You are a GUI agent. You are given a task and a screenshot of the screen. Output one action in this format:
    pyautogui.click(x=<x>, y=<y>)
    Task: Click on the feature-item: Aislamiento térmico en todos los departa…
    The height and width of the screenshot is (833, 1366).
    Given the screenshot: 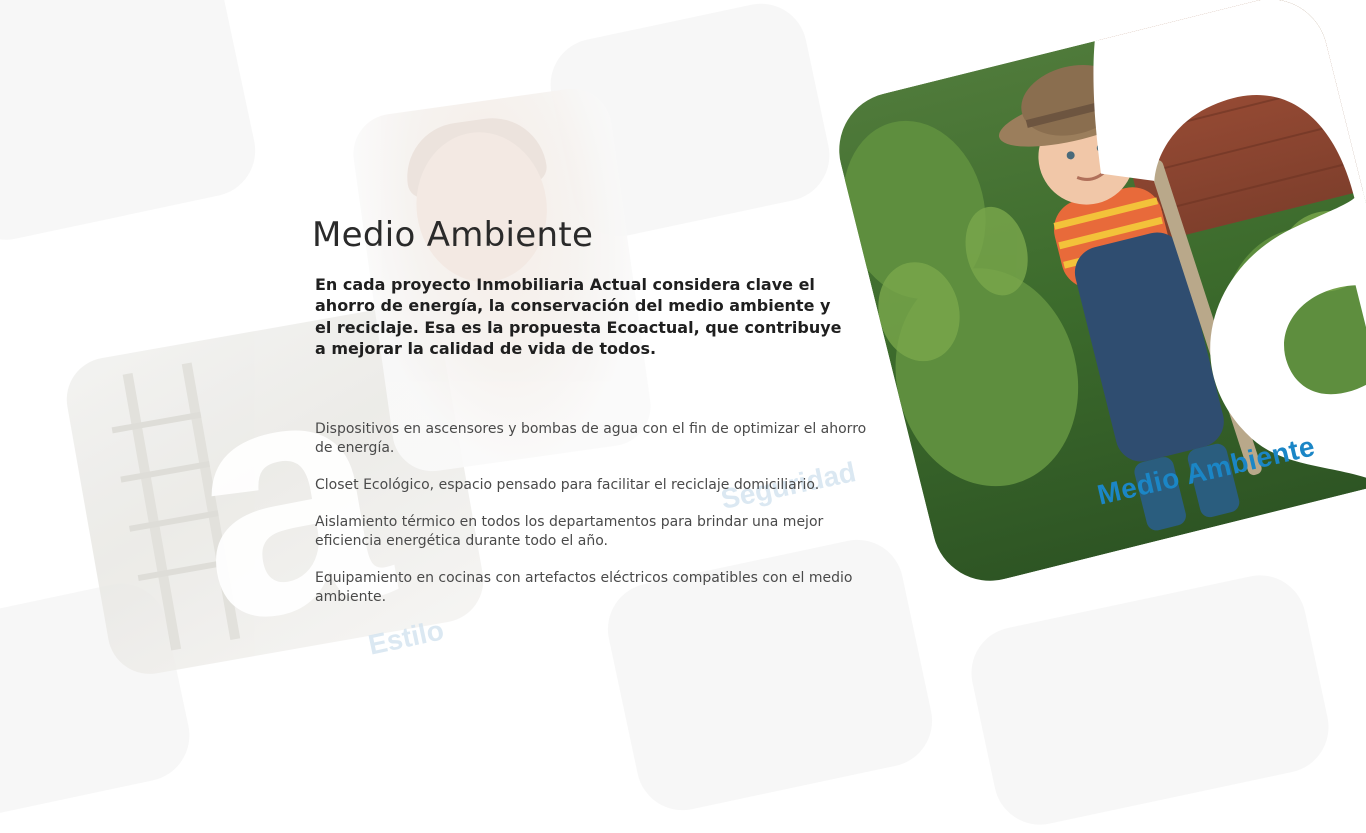 What is the action you would take?
    pyautogui.click(x=569, y=531)
    